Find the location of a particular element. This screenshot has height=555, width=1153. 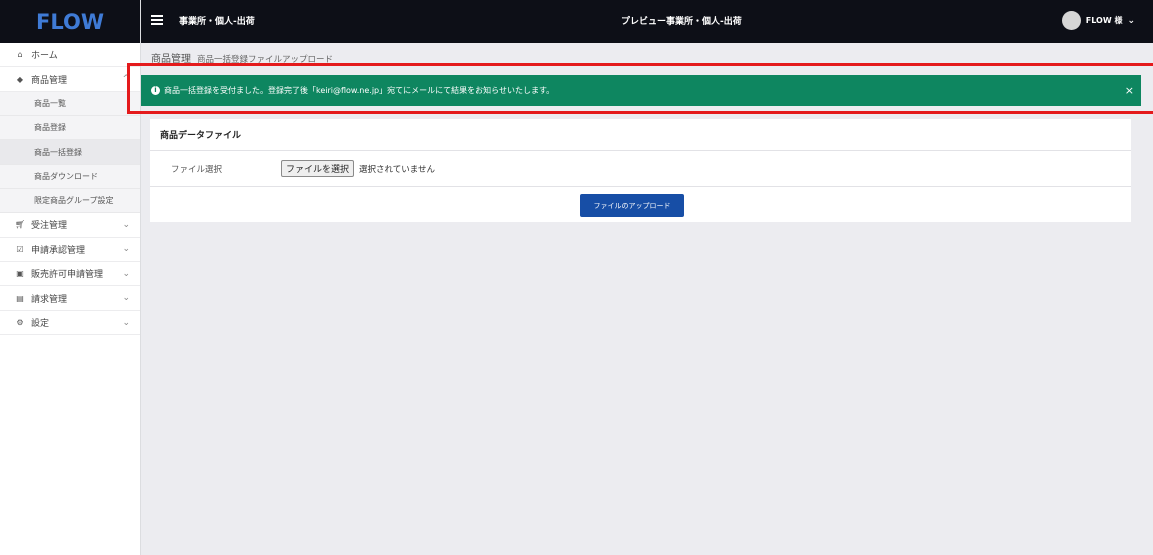

sidebar-subitem-product-list: 商品一覧 is located at coordinates (70, 104).